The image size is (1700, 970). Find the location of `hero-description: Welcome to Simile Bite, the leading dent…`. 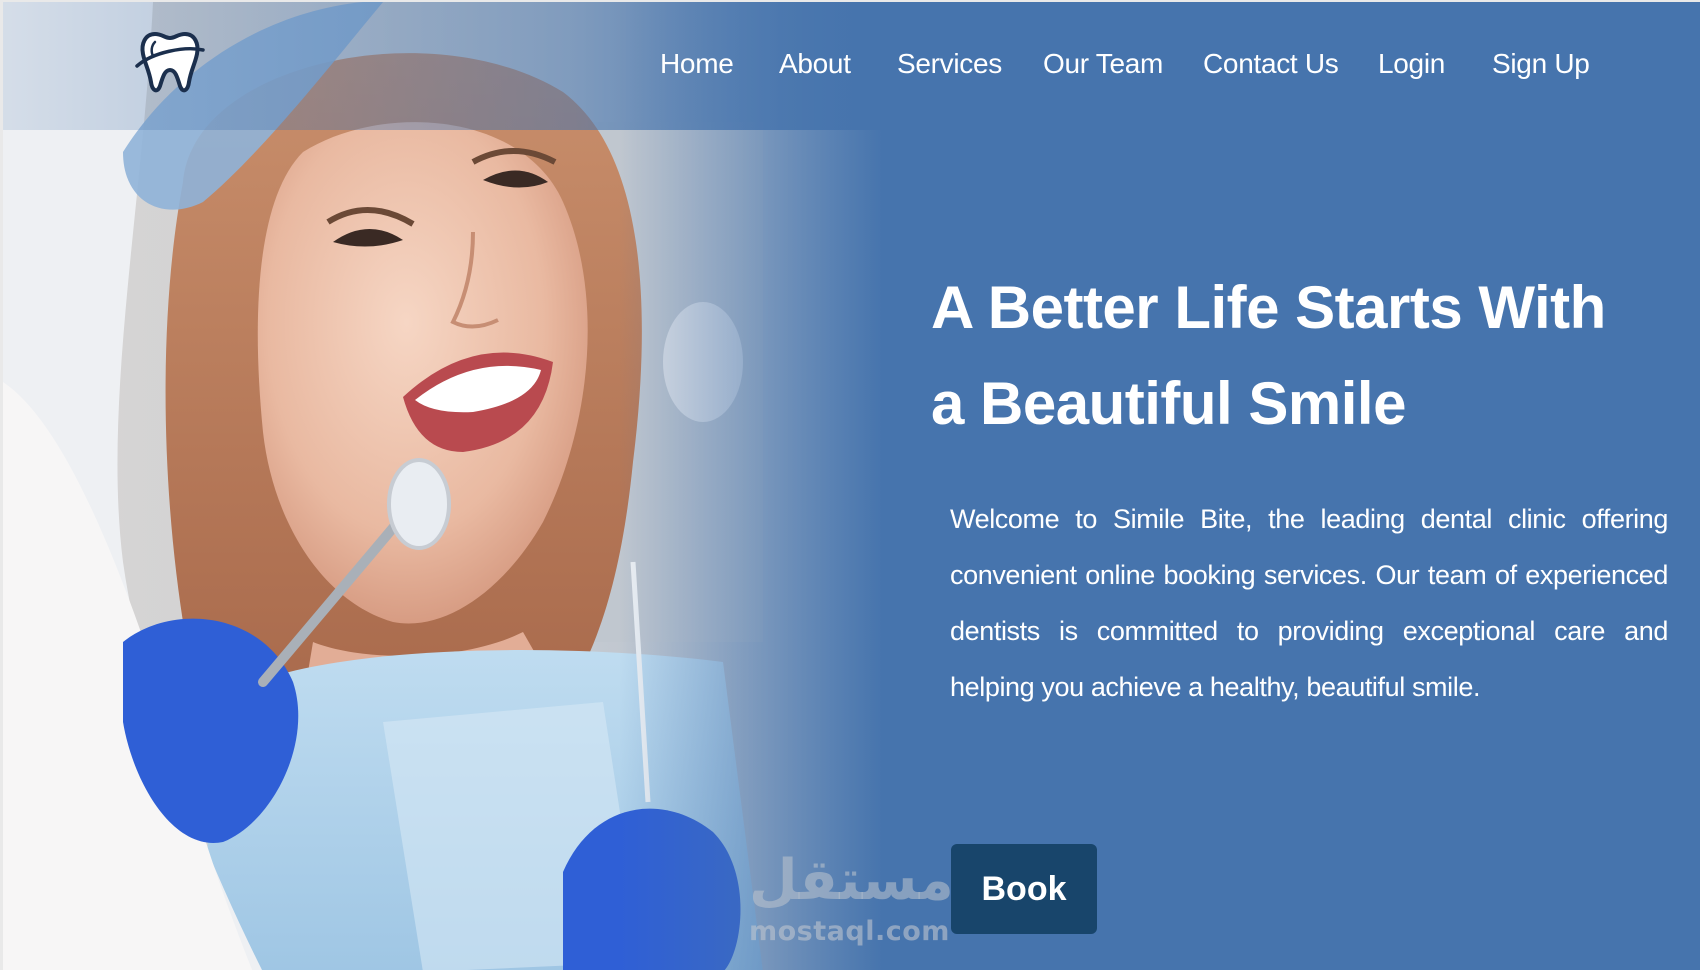

hero-description: Welcome to Simile Bite, the leading dent… is located at coordinates (1309, 603).